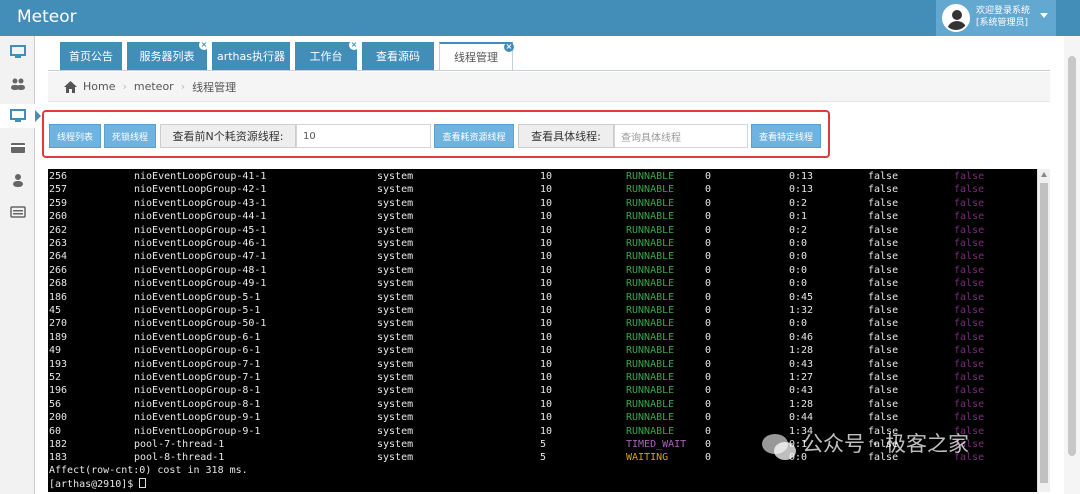  I want to click on thread-name: nioEventLoopGroup-43-1, so click(200, 203).